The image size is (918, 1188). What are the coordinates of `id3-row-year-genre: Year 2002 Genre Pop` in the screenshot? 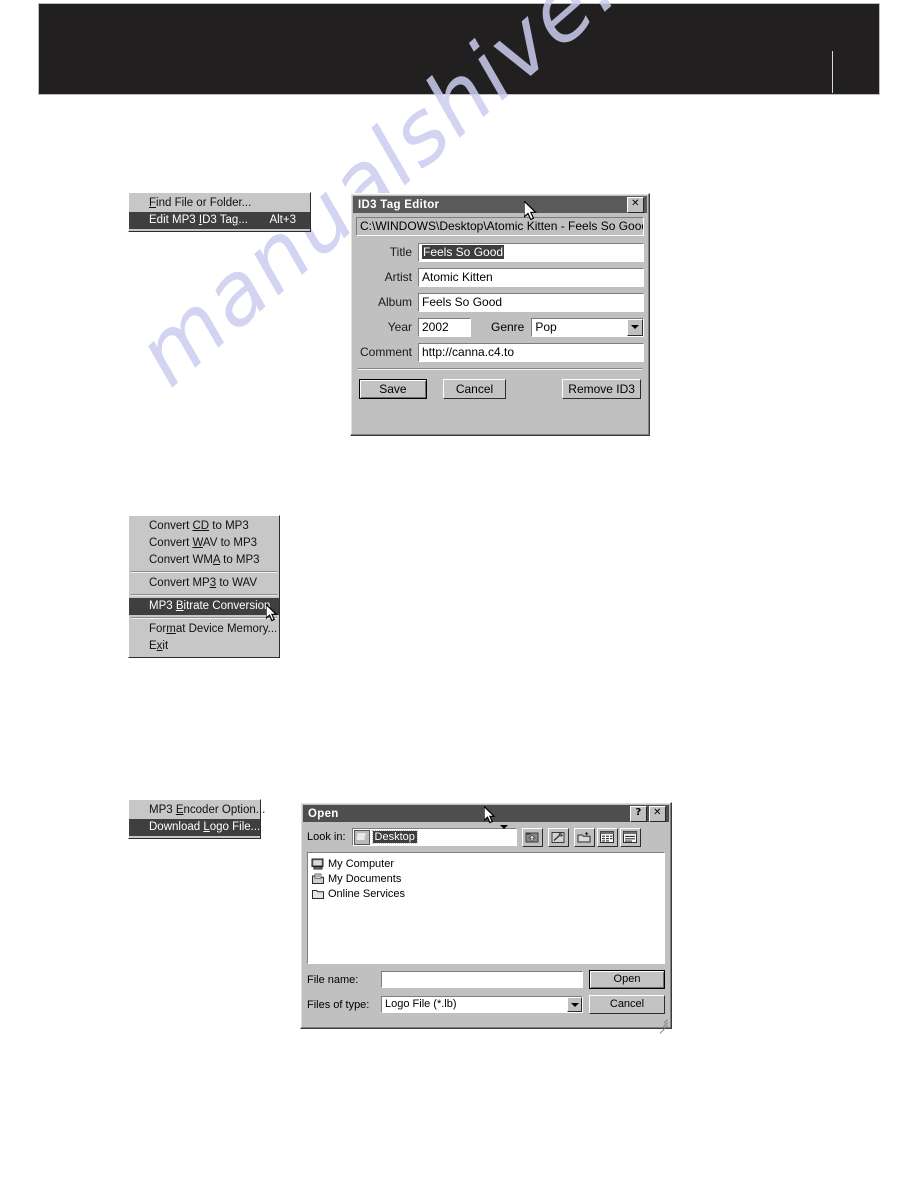 It's located at (500, 327).